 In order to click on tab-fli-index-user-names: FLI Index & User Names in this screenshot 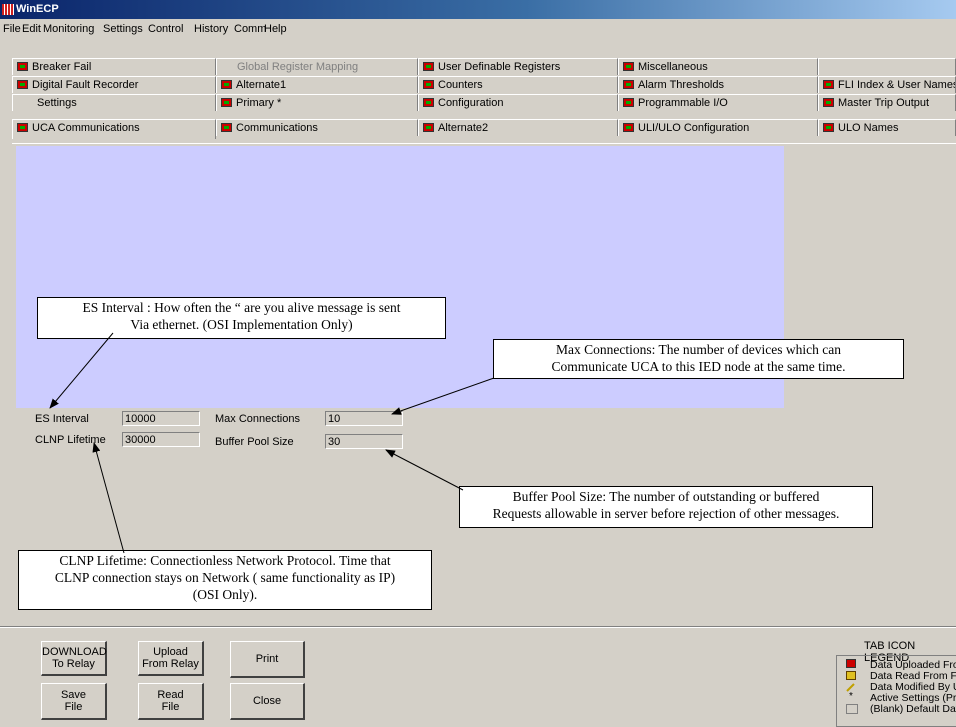, I will do `click(887, 84)`.